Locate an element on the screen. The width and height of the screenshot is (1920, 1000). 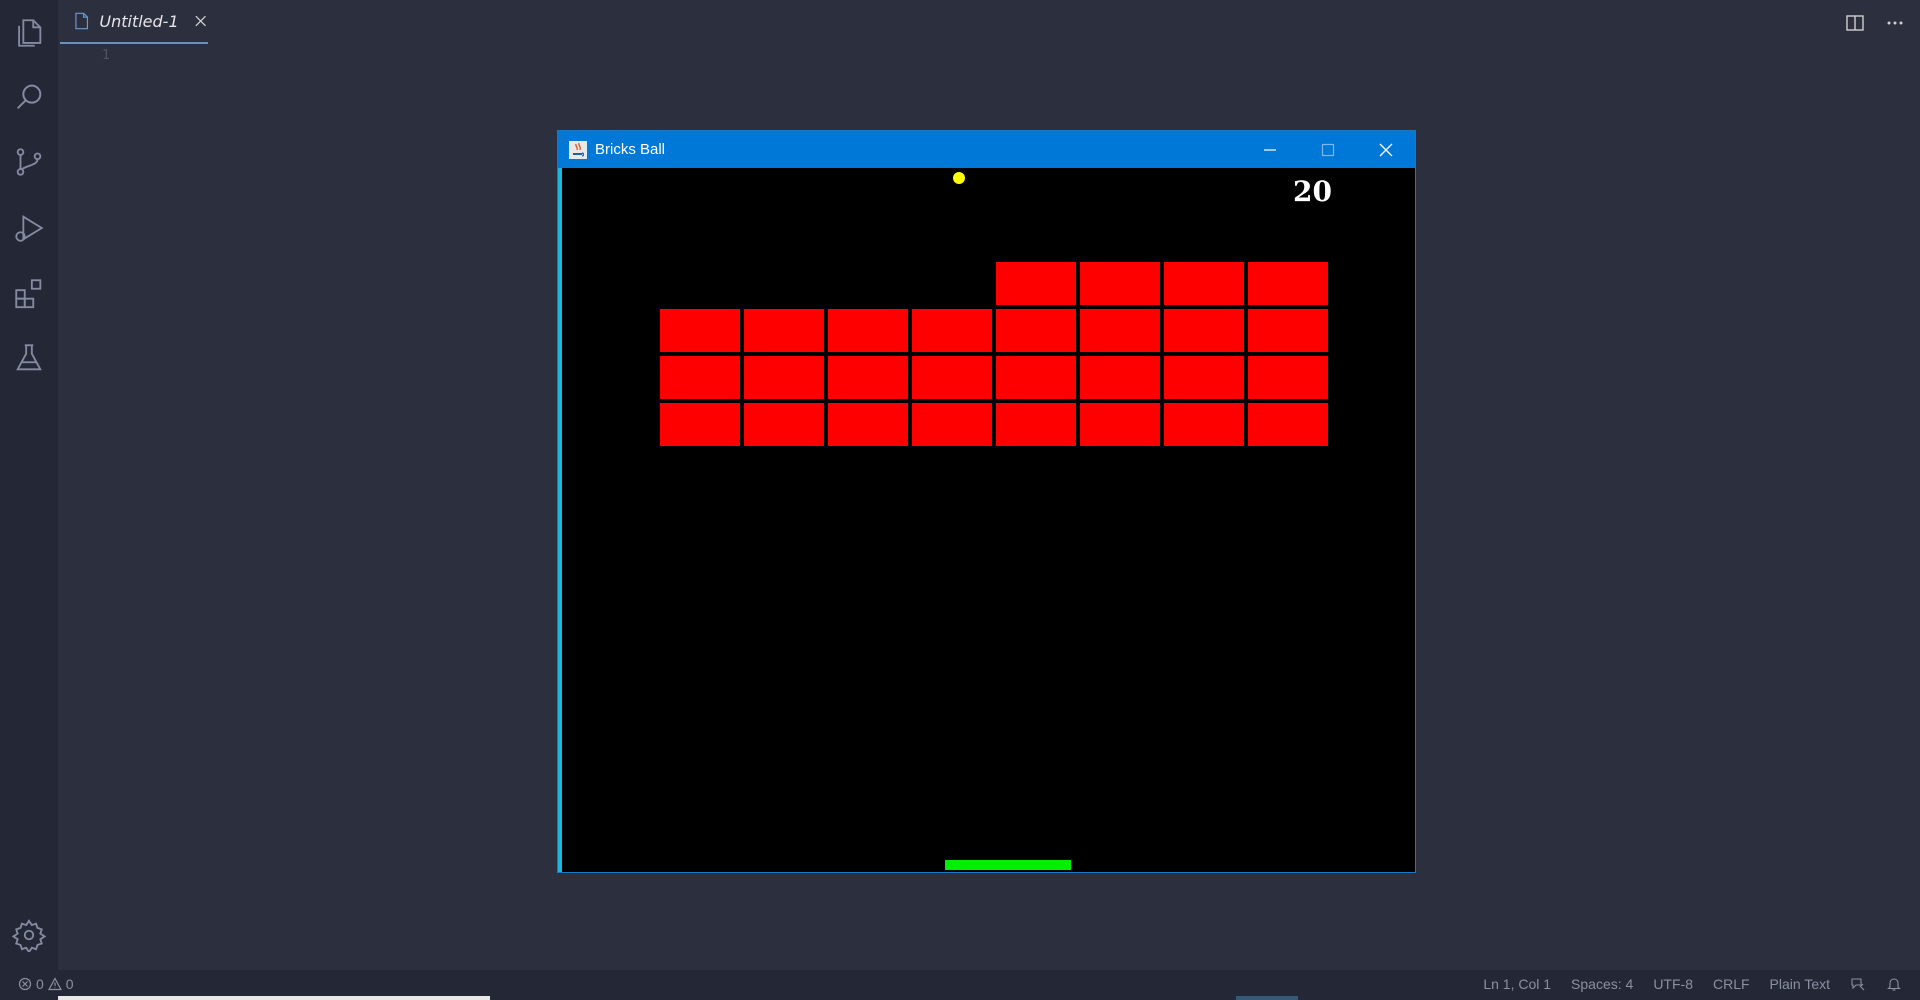
gear-icon is located at coordinates (29, 935).